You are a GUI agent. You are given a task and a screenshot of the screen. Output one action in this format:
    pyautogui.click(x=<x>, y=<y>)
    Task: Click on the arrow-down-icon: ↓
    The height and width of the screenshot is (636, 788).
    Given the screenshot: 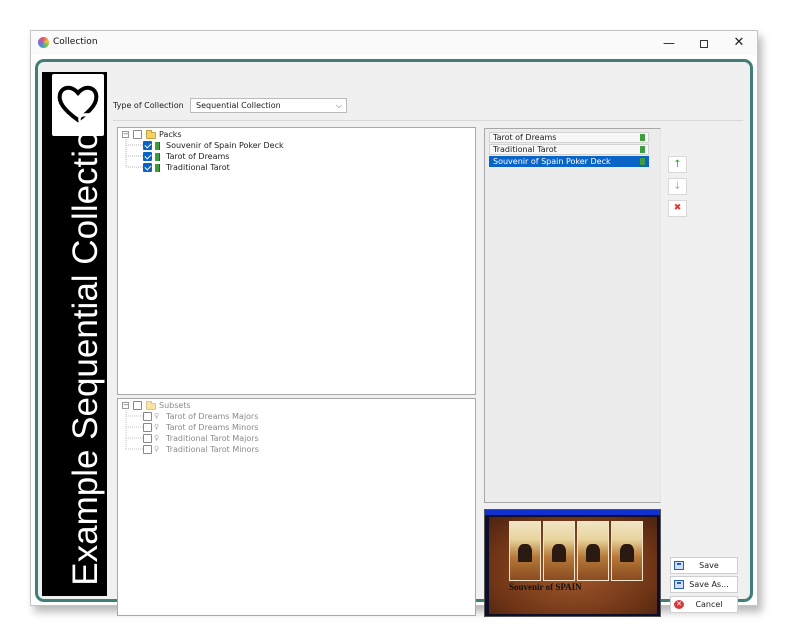 What is the action you would take?
    pyautogui.click(x=677, y=186)
    